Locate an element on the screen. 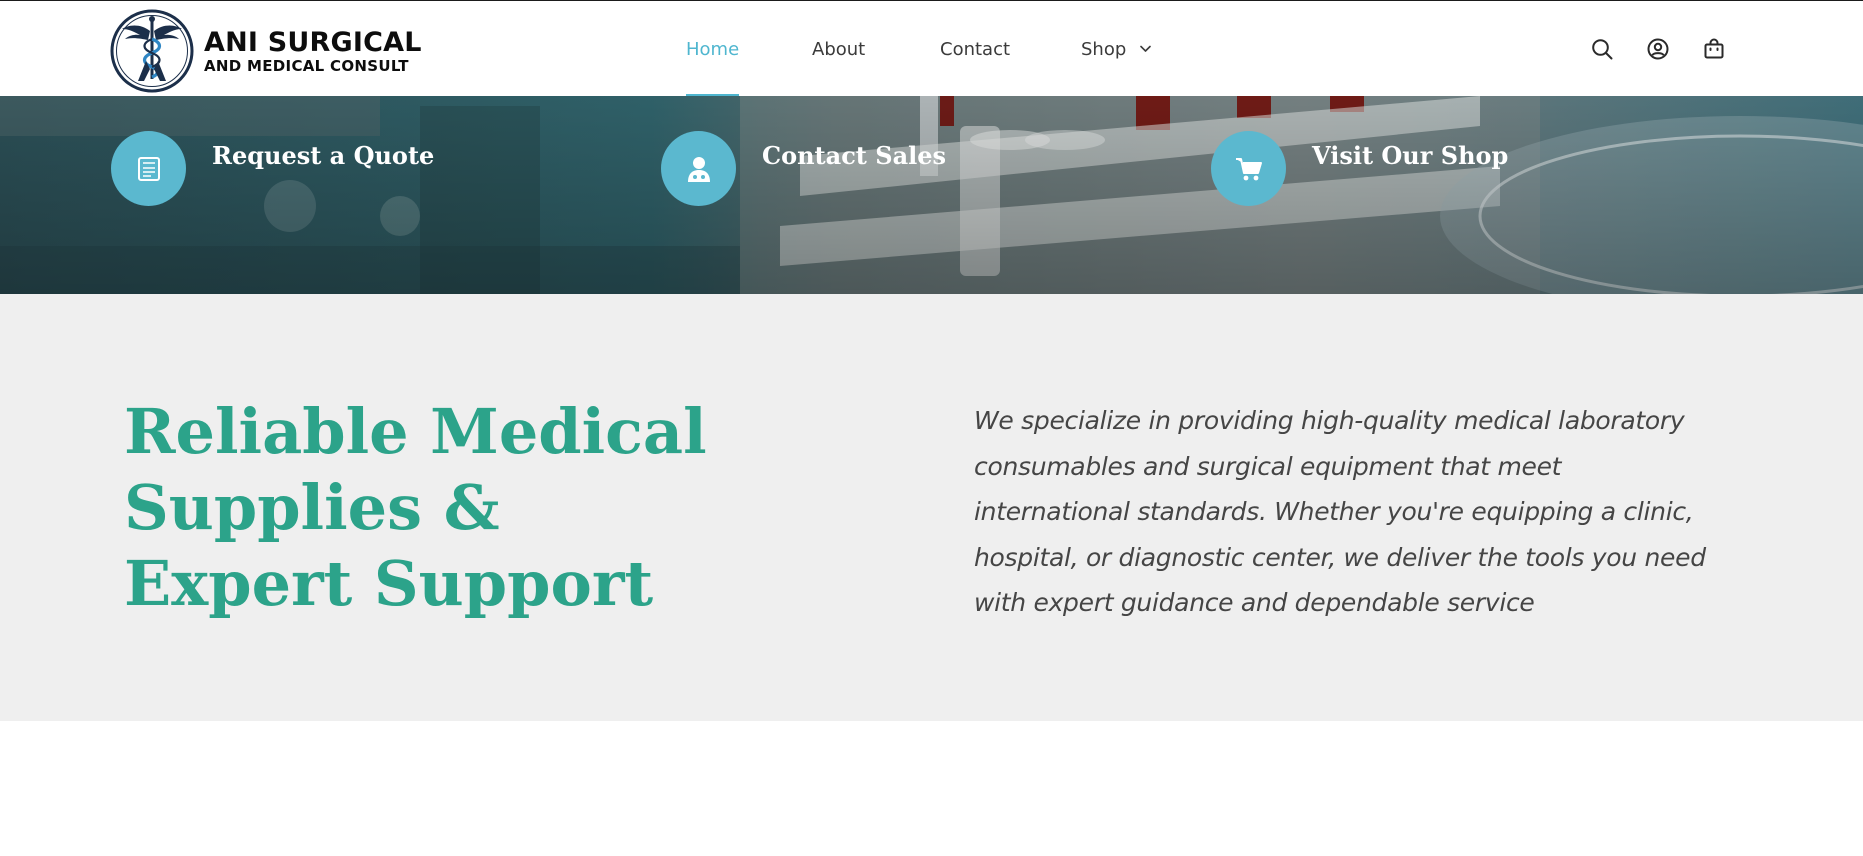 The width and height of the screenshot is (1863, 856). site-logo: ANI SURGICAL AND MEDICAL CONSULT is located at coordinates (266, 51).